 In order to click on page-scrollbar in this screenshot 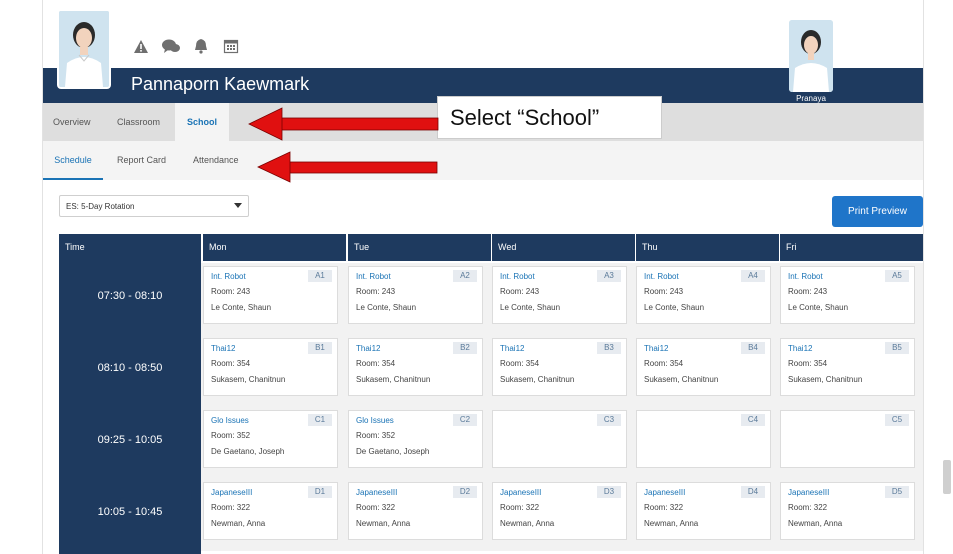, I will do `click(947, 477)`.